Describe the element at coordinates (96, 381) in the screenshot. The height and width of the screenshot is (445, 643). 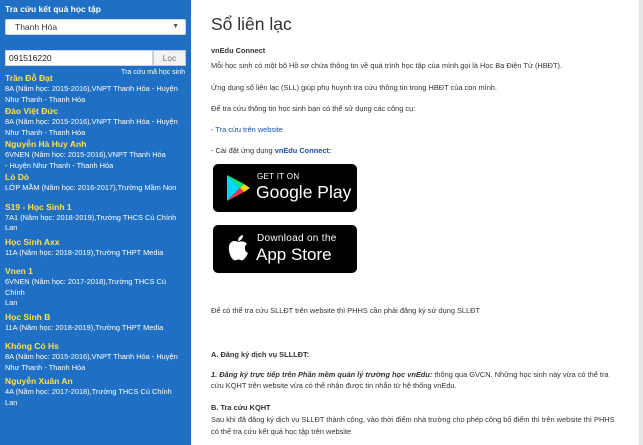
I see `student-name: Nguyễn Xuân An` at that location.